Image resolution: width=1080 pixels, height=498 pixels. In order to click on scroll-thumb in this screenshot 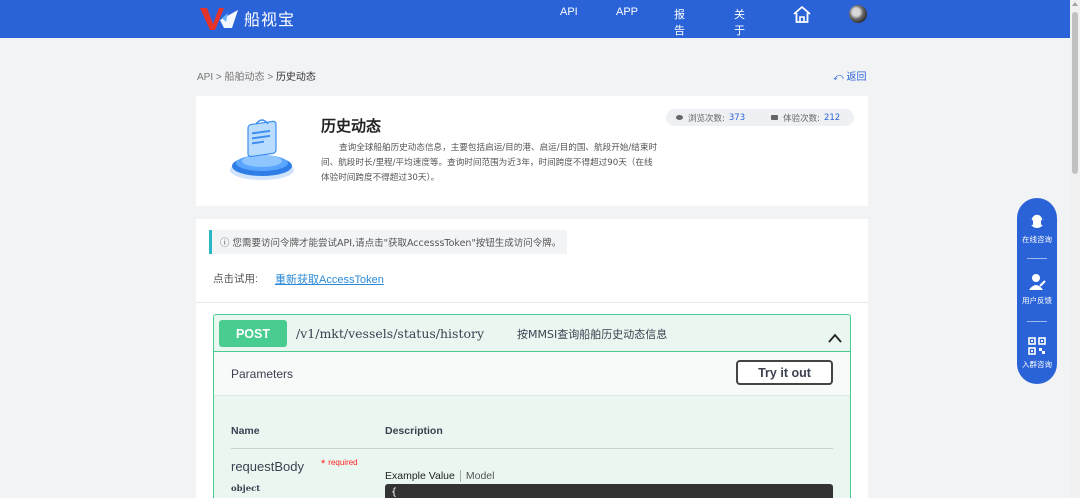, I will do `click(1075, 93)`.